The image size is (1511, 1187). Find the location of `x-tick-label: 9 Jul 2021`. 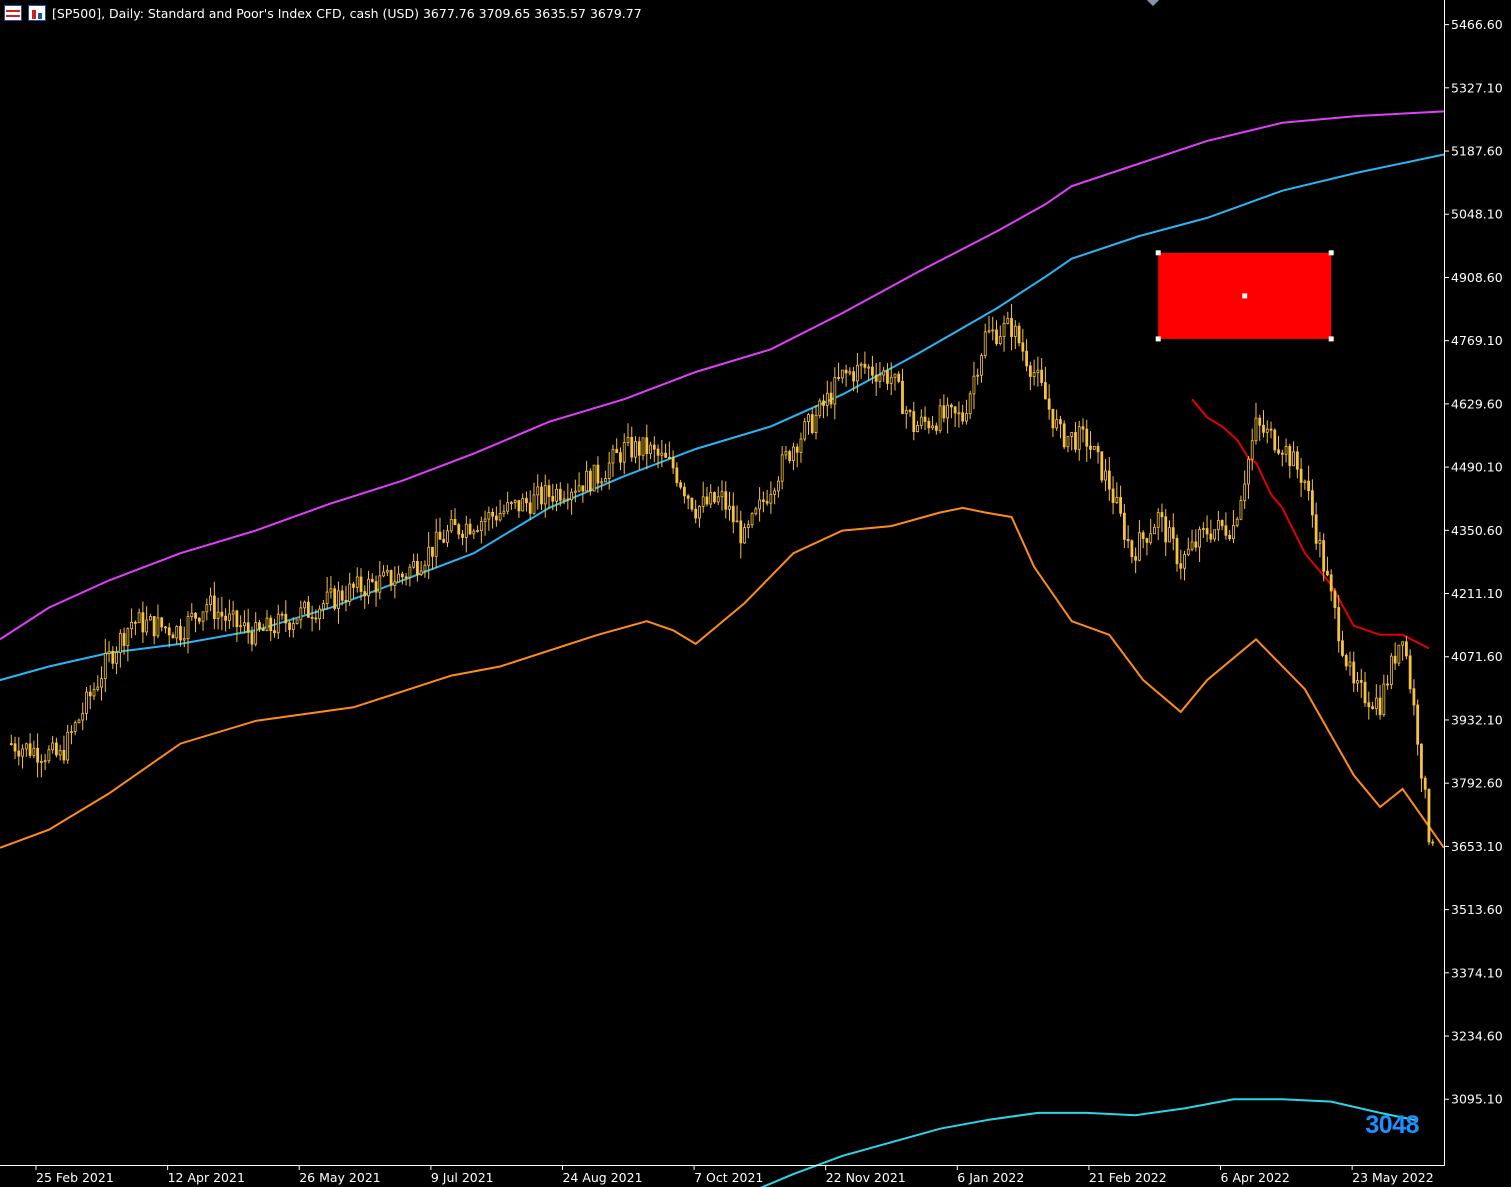

x-tick-label: 9 Jul 2021 is located at coordinates (462, 1177).